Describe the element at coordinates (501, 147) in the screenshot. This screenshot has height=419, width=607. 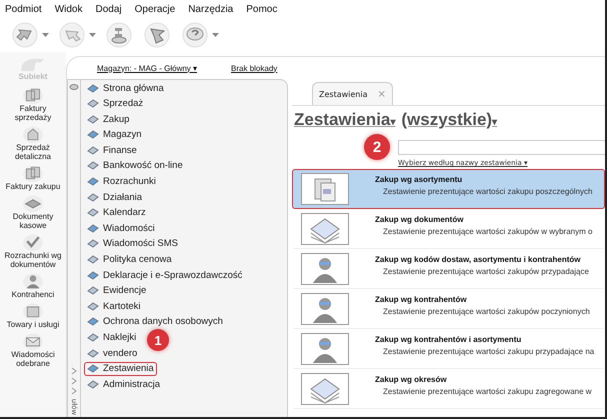
I see `search-field` at that location.